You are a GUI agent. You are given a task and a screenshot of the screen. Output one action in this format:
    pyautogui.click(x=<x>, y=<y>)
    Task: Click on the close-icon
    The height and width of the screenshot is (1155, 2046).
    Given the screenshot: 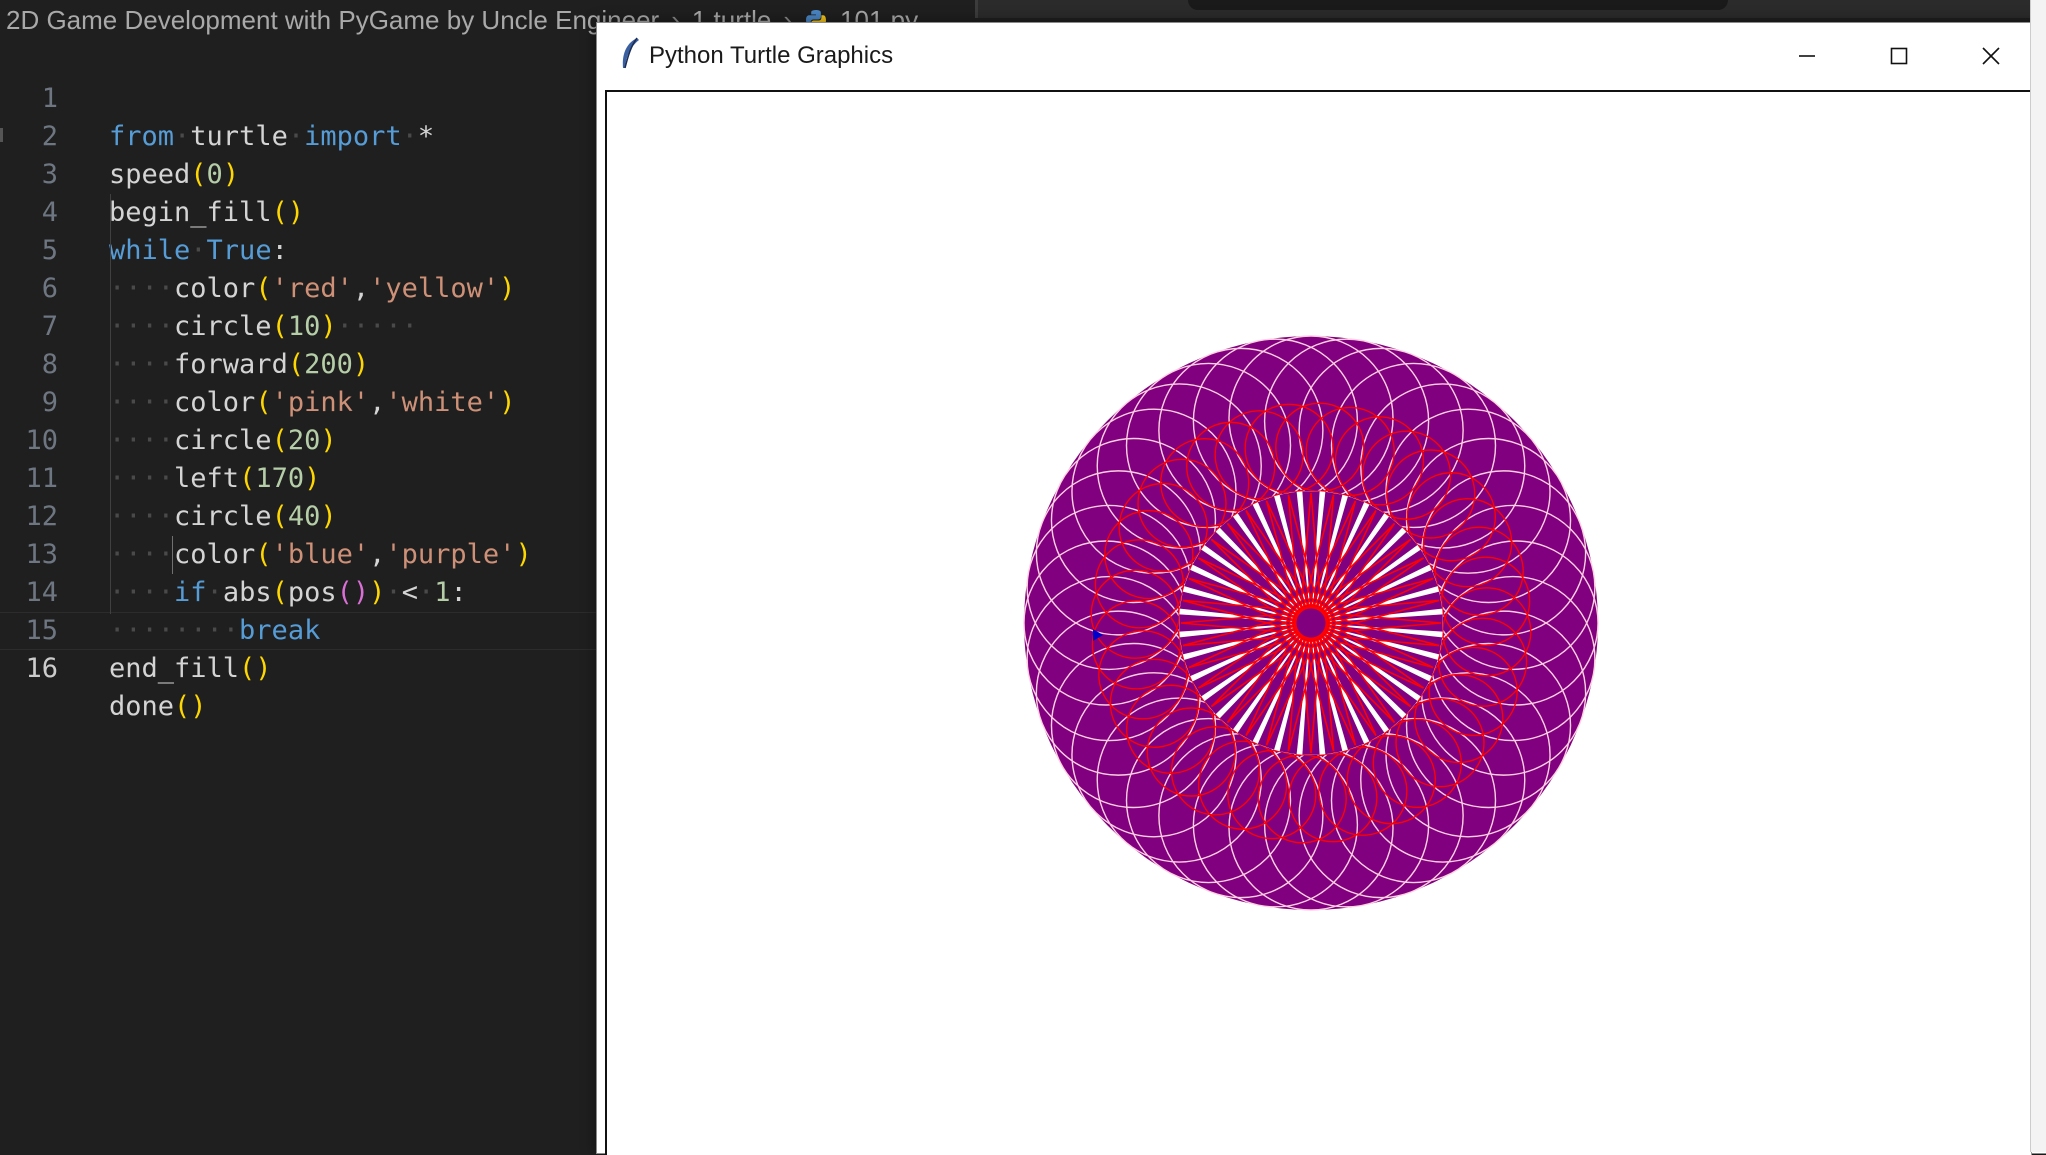 What is the action you would take?
    pyautogui.click(x=1991, y=56)
    